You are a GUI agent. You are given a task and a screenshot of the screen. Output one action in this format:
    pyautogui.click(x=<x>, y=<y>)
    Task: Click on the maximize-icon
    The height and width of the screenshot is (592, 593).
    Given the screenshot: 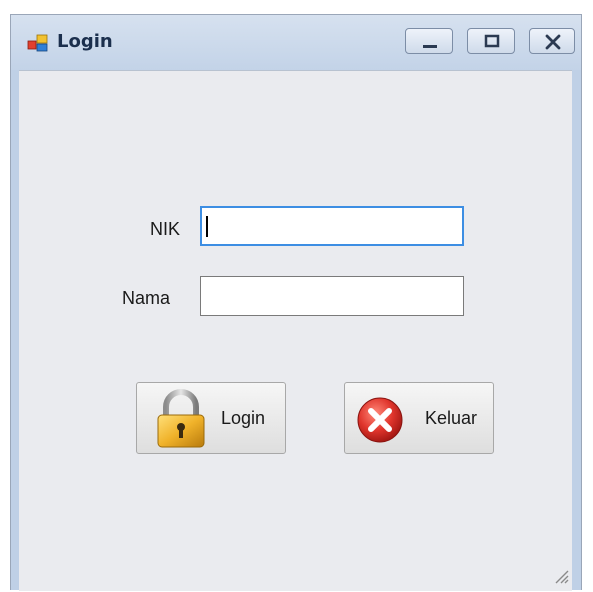 What is the action you would take?
    pyautogui.click(x=492, y=41)
    